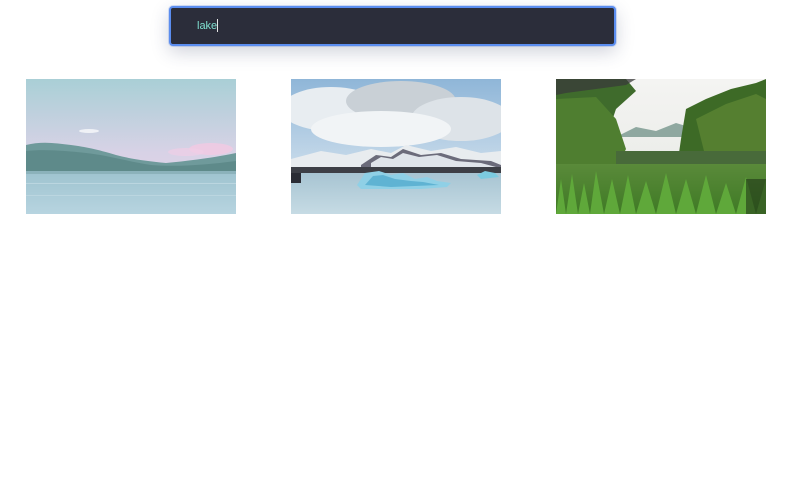  I want to click on result-image-lake-mountains, so click(131, 146).